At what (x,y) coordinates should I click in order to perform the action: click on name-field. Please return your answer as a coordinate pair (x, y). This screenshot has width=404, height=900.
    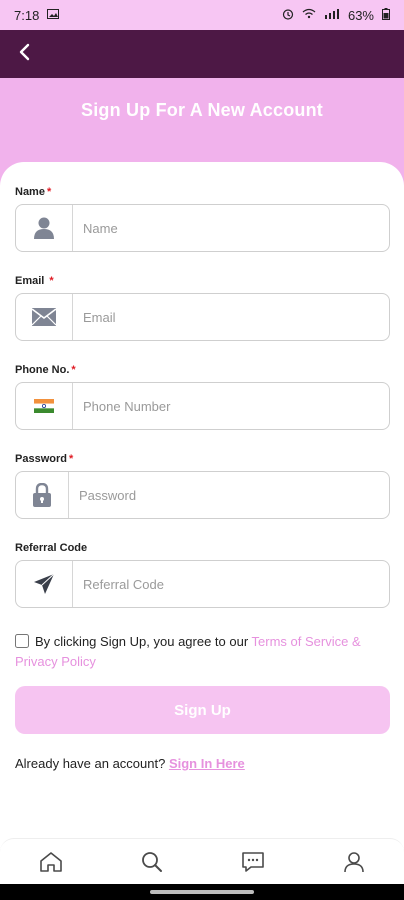
    Looking at the image, I should click on (202, 228).